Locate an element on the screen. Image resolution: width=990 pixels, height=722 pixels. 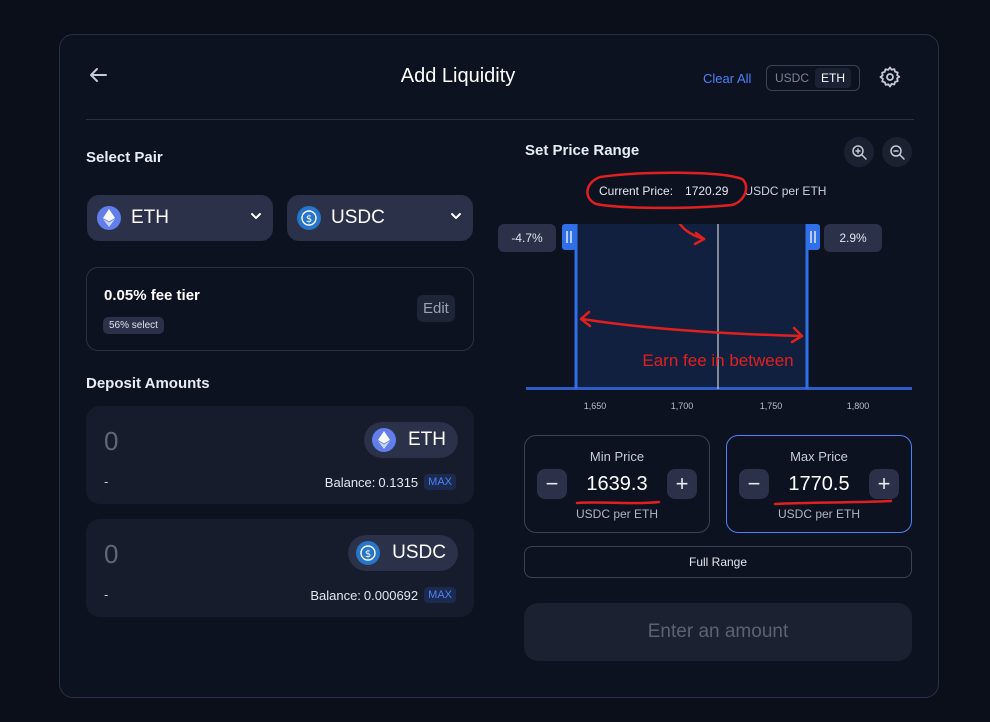
deposit-eth-input: 0 is located at coordinates (111, 441).